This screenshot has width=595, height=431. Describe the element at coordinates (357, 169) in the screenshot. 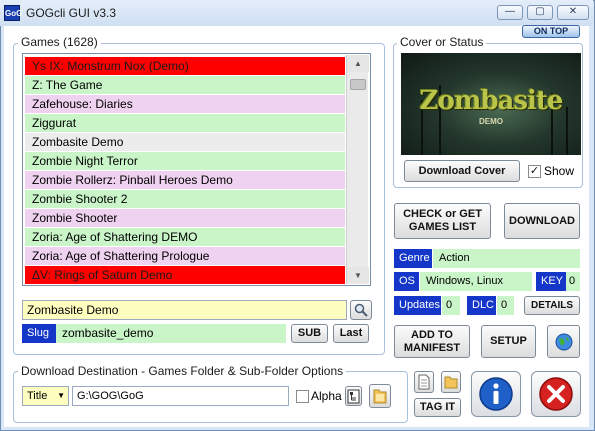

I see `games-list-scrollbar: ▲ ▼` at that location.